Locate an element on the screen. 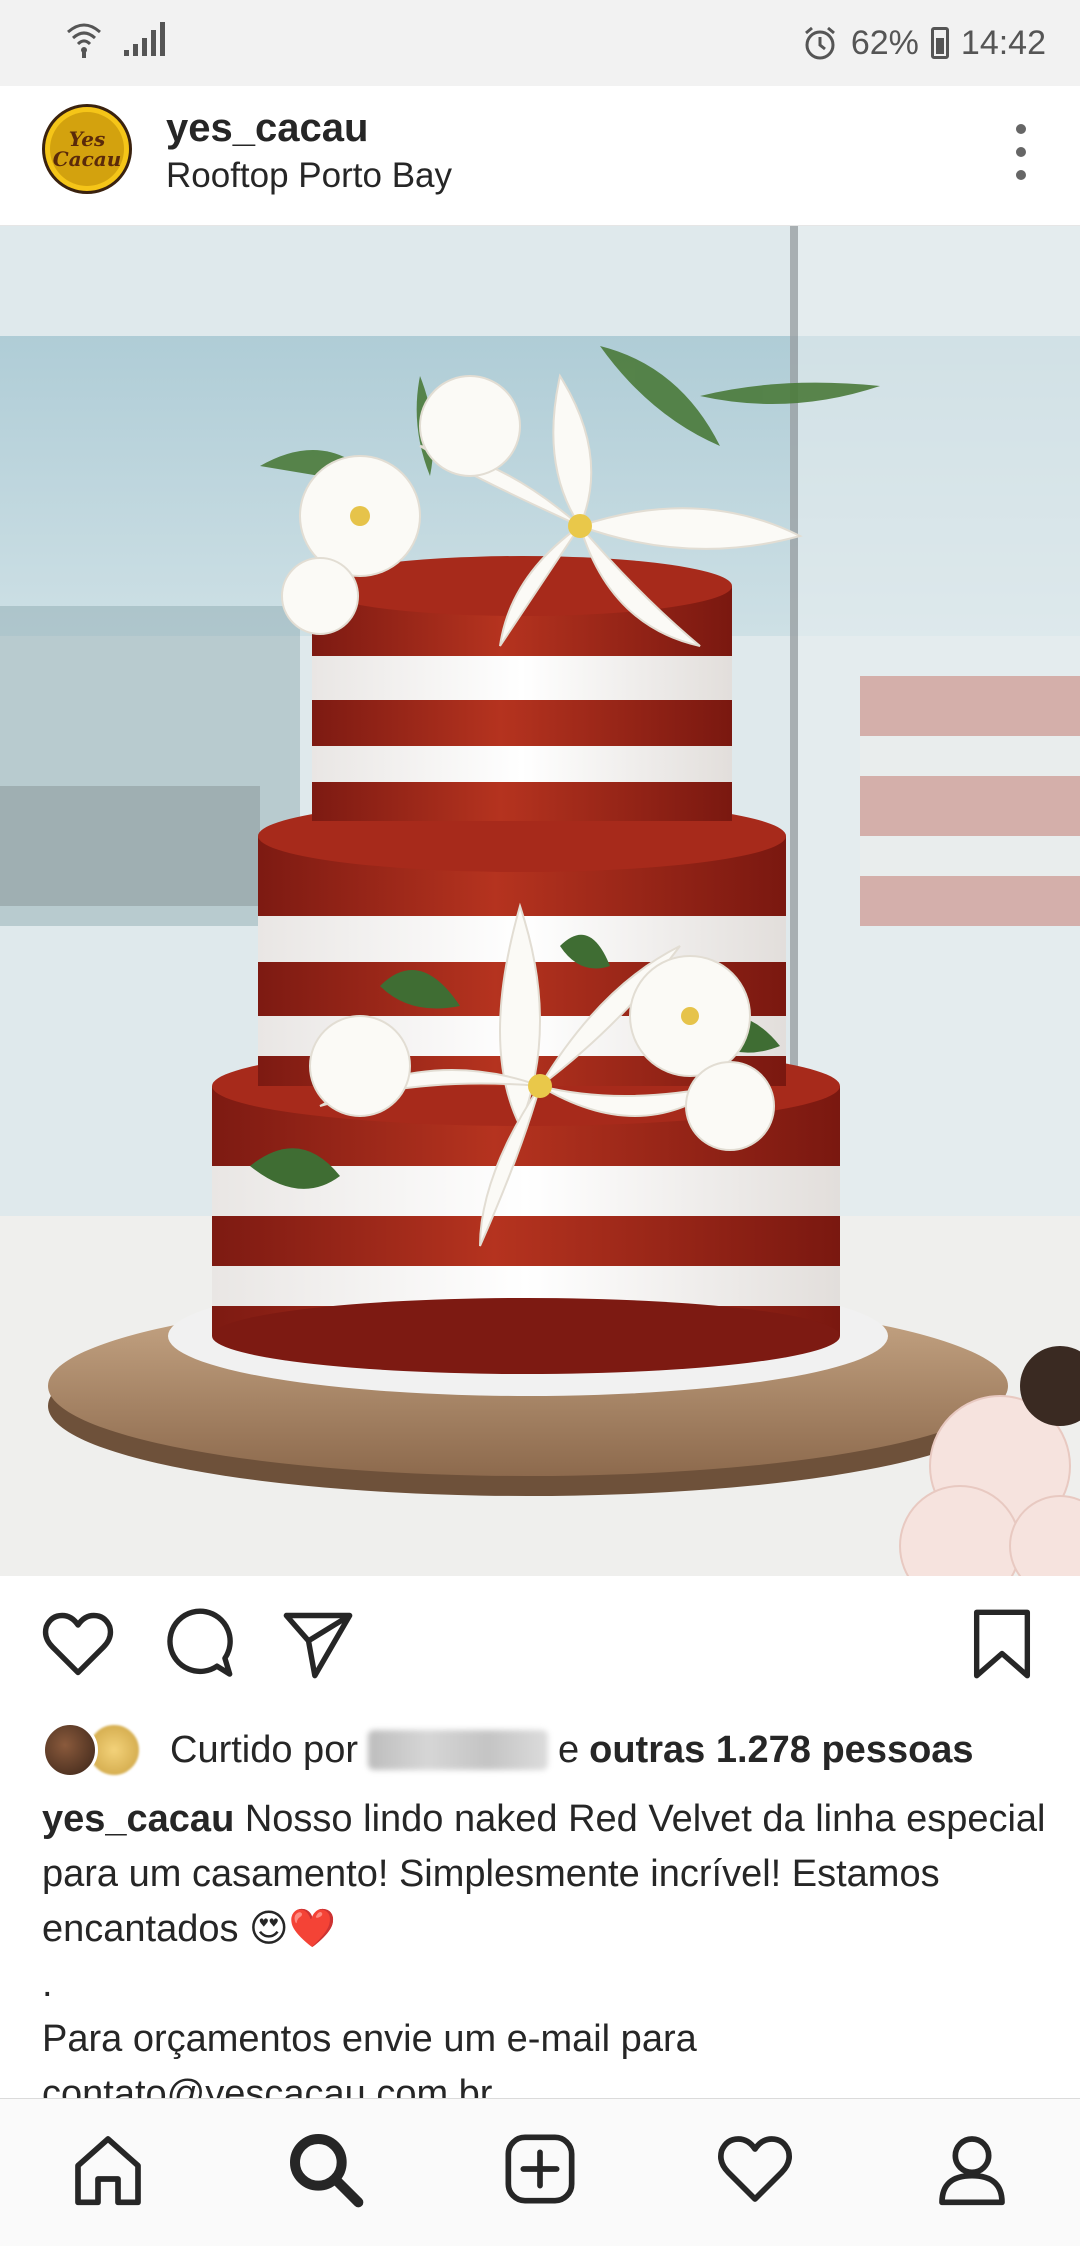 Image resolution: width=1080 pixels, height=2246 pixels. liker-avatar is located at coordinates (70, 1750).